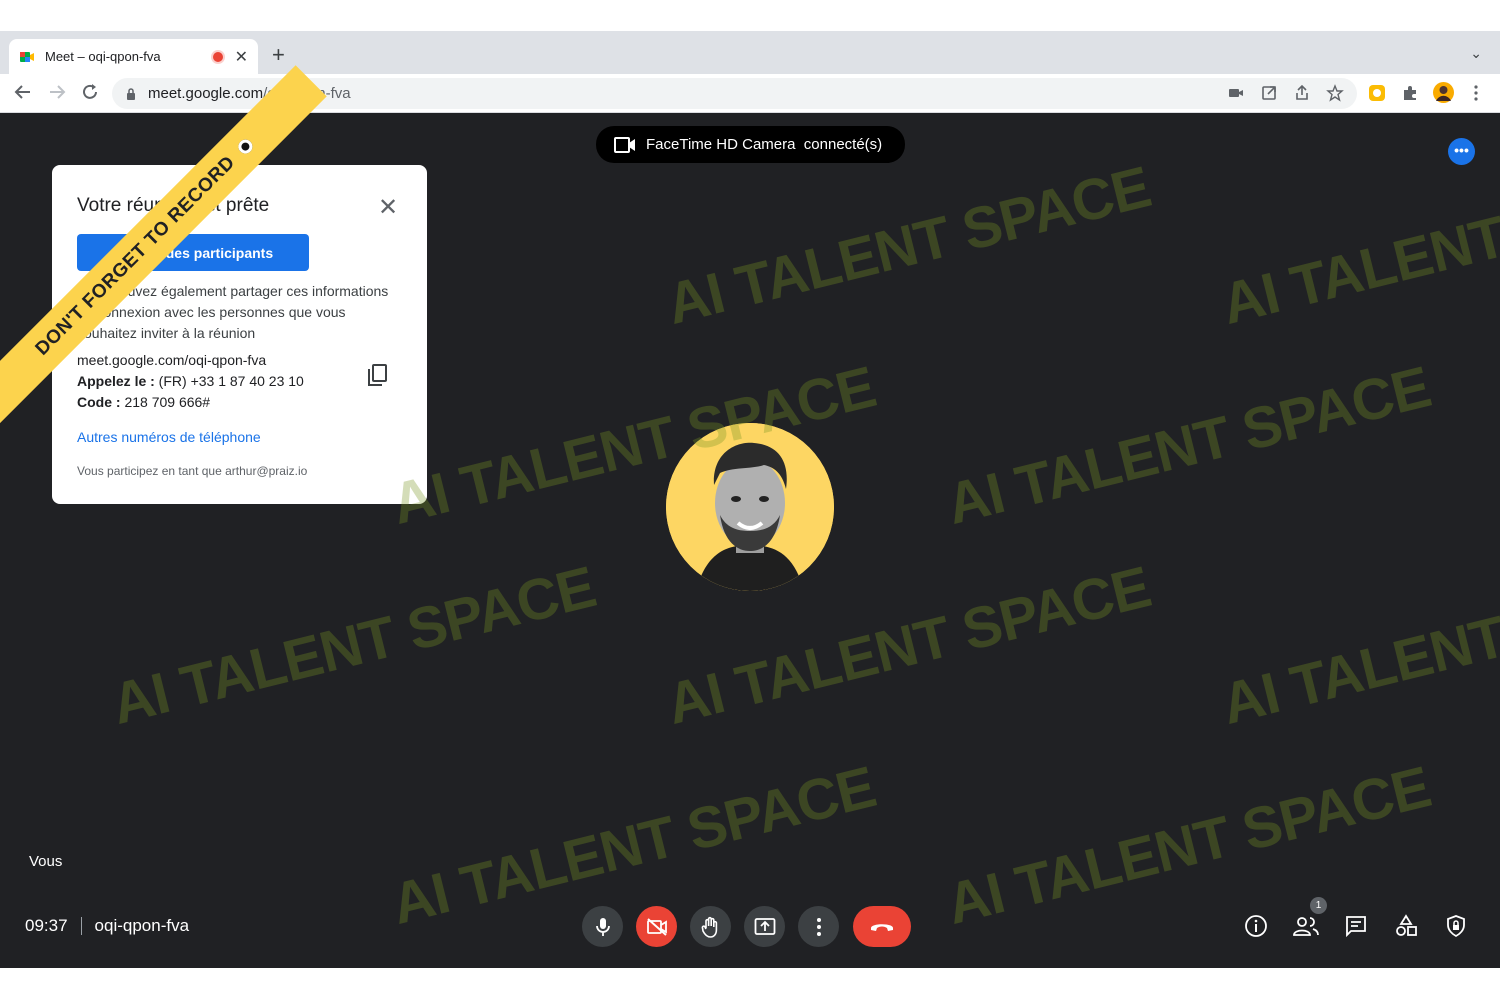 This screenshot has width=1500, height=1000. Describe the element at coordinates (165, 402) in the screenshot. I see `code-value: 218 709 666#` at that location.